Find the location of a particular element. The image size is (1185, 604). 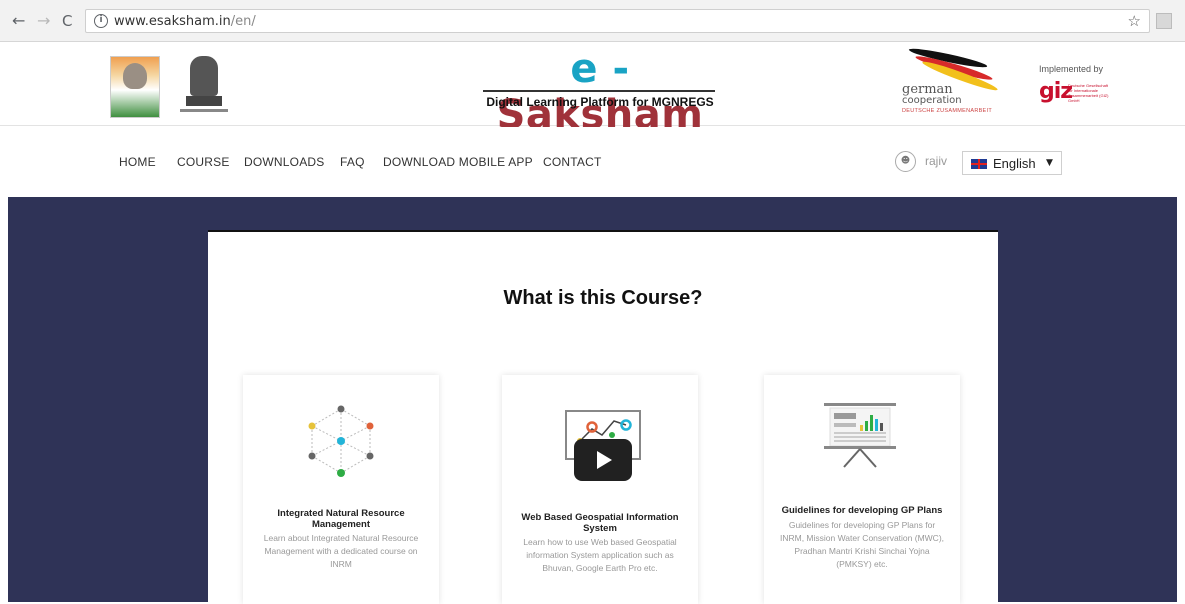

info-icon: i is located at coordinates (101, 21).